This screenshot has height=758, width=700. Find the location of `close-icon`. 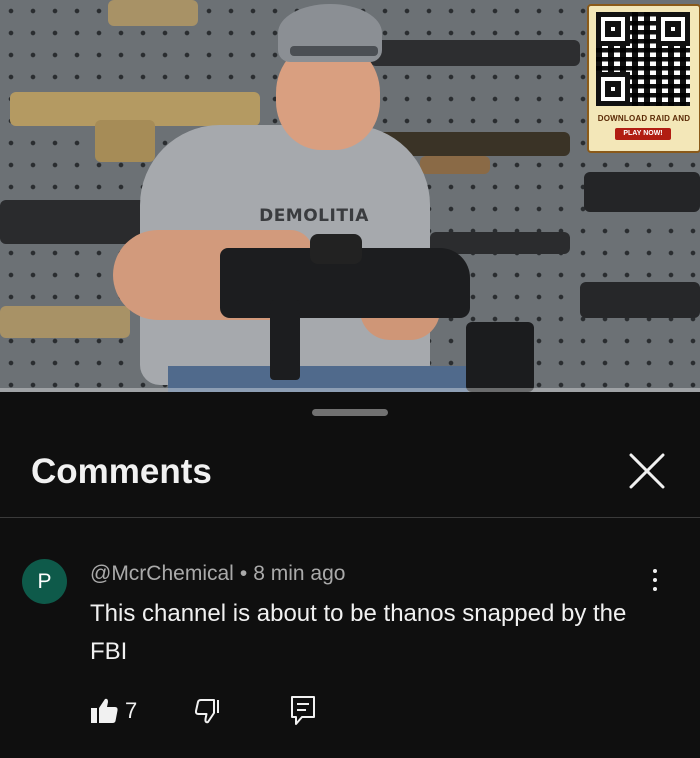

close-icon is located at coordinates (647, 471).